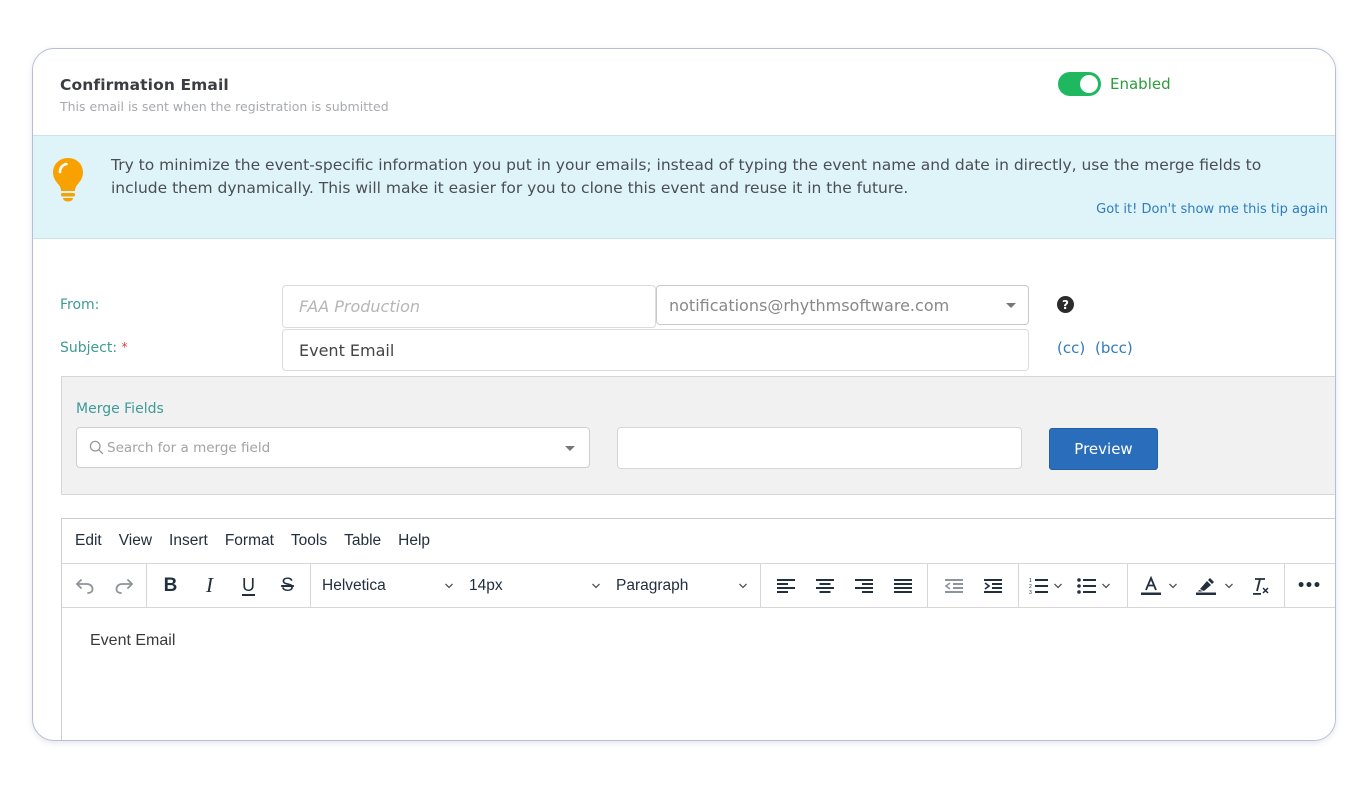 The height and width of the screenshot is (800, 1366). I want to click on align-right-icon, so click(863, 585).